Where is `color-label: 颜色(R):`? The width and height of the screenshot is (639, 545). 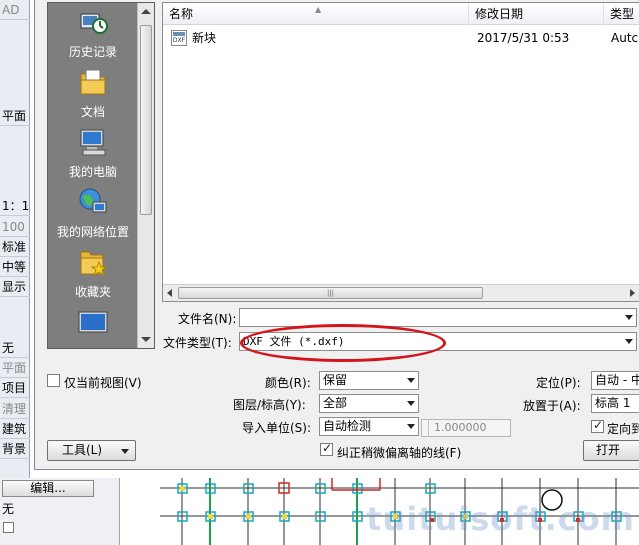
color-label: 颜色(R): is located at coordinates (288, 383).